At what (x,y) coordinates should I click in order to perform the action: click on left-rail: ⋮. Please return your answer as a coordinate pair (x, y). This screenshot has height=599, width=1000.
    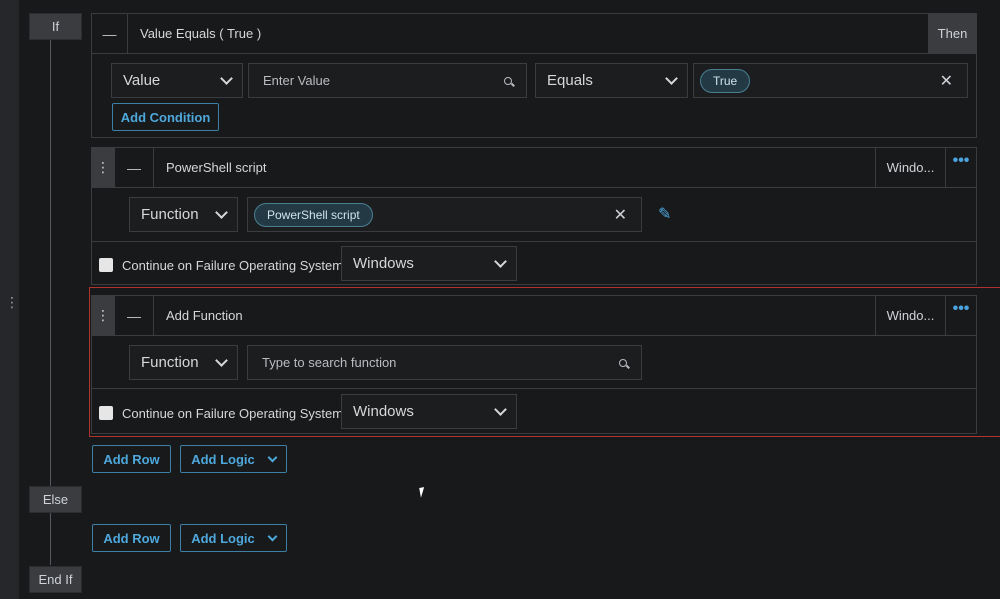
    Looking at the image, I should click on (10, 299).